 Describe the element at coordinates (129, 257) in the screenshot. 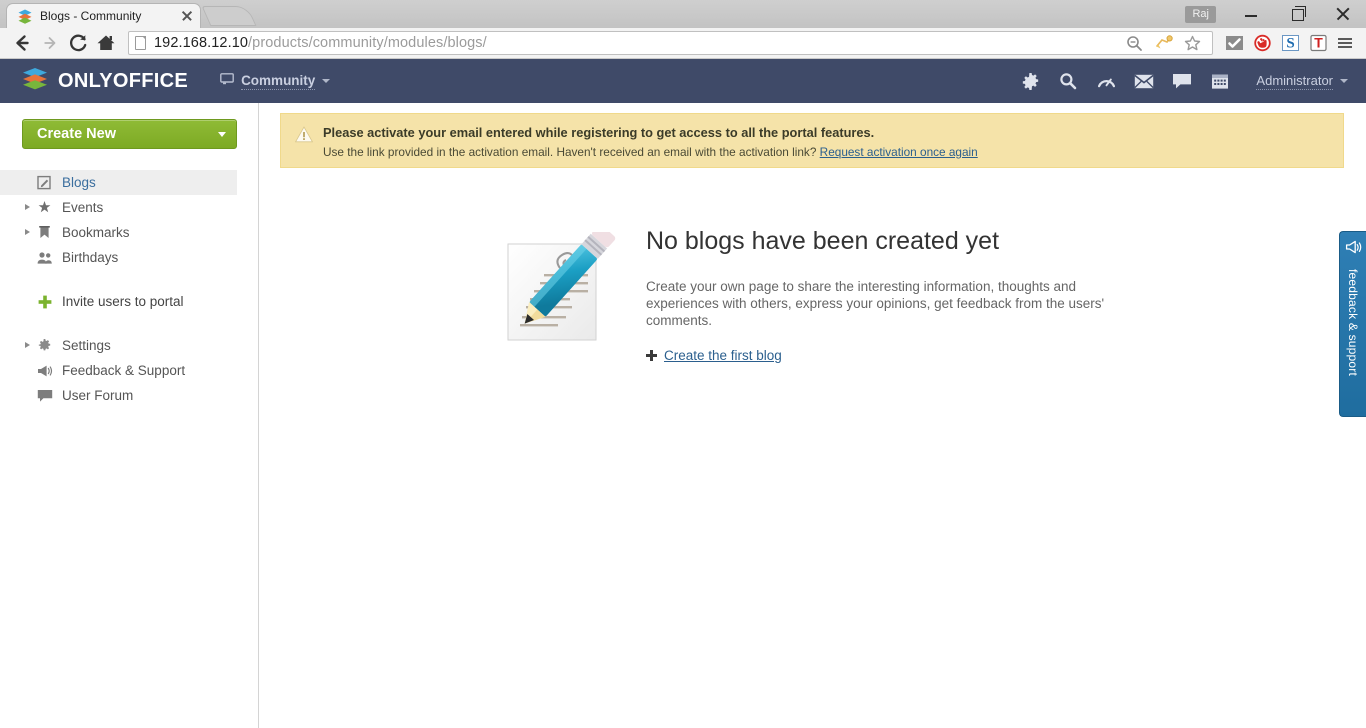

I see `sidebar-item-birthdays: Birthdays` at that location.